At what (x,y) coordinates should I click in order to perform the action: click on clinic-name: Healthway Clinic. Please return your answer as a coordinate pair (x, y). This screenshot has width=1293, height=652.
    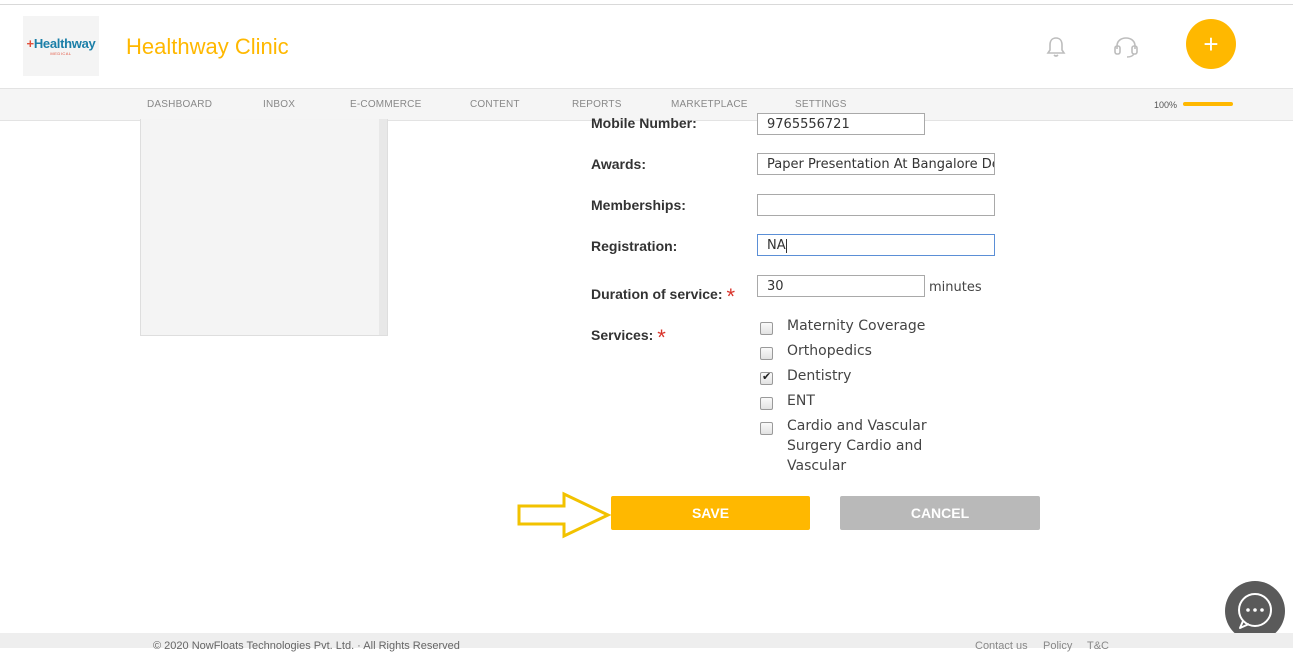
    Looking at the image, I should click on (207, 46).